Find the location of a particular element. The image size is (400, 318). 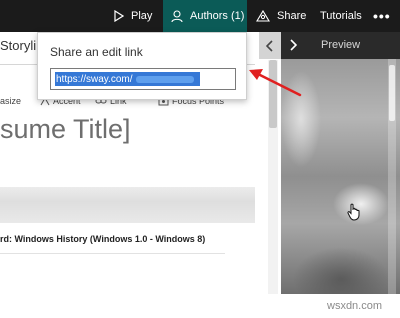

card-divider is located at coordinates (112, 253).